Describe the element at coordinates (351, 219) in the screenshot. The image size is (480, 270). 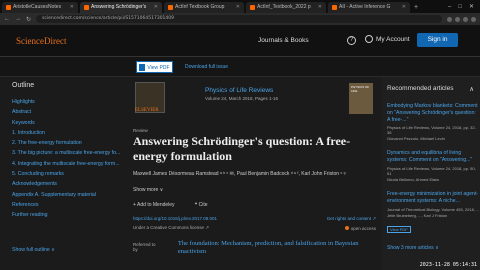
I see `get-rights-link: Get rights and content ↗` at that location.